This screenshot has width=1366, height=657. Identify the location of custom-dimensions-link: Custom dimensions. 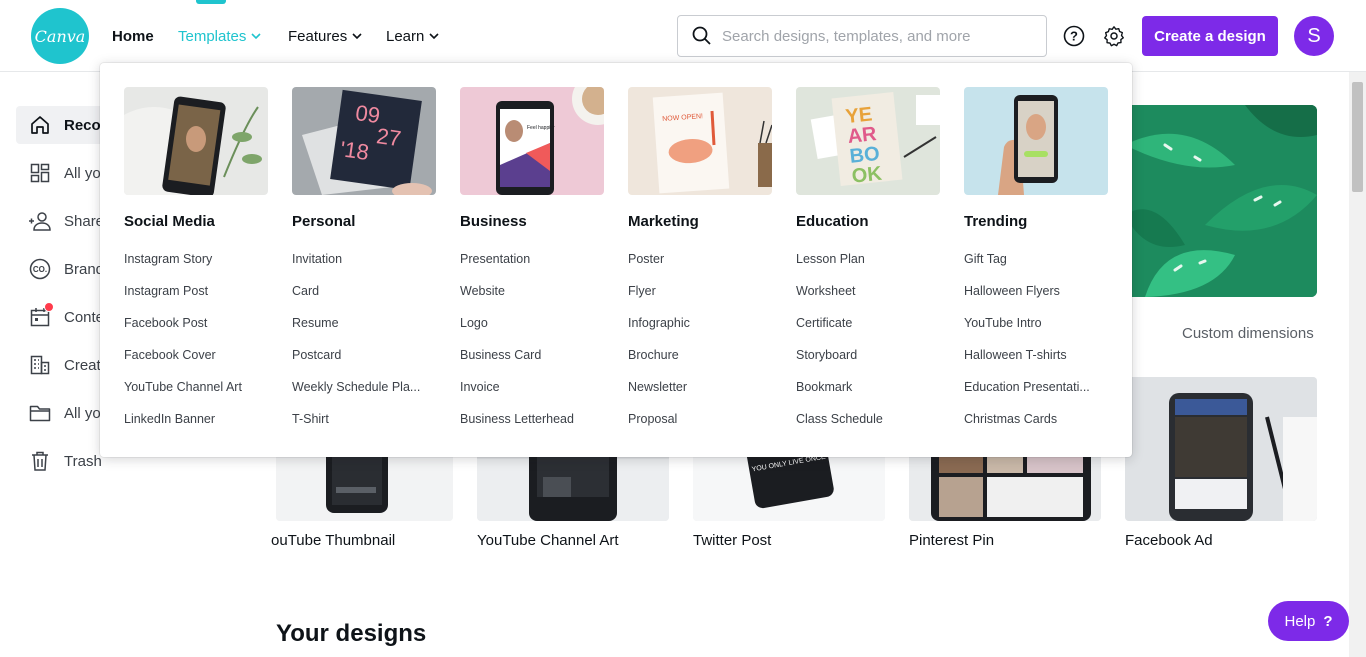
(1248, 333).